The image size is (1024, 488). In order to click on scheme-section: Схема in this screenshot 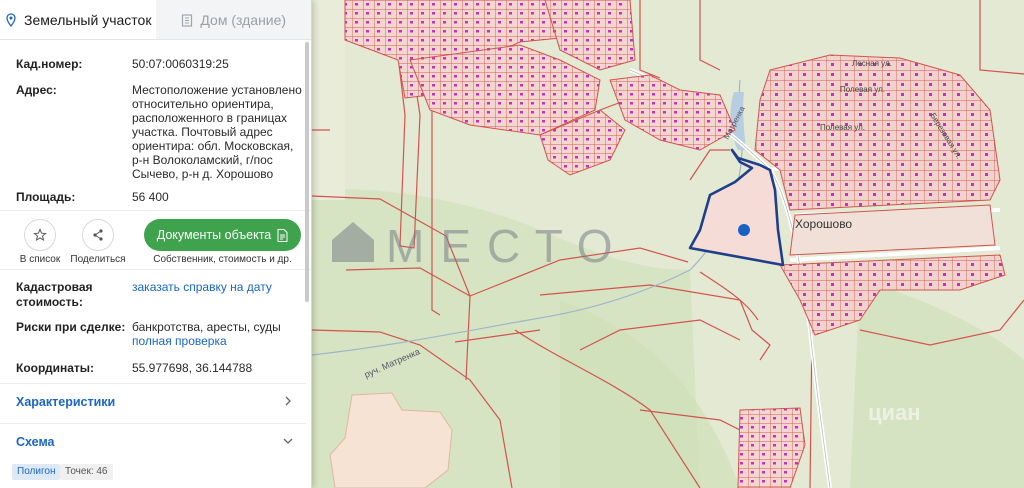, I will do `click(153, 441)`.